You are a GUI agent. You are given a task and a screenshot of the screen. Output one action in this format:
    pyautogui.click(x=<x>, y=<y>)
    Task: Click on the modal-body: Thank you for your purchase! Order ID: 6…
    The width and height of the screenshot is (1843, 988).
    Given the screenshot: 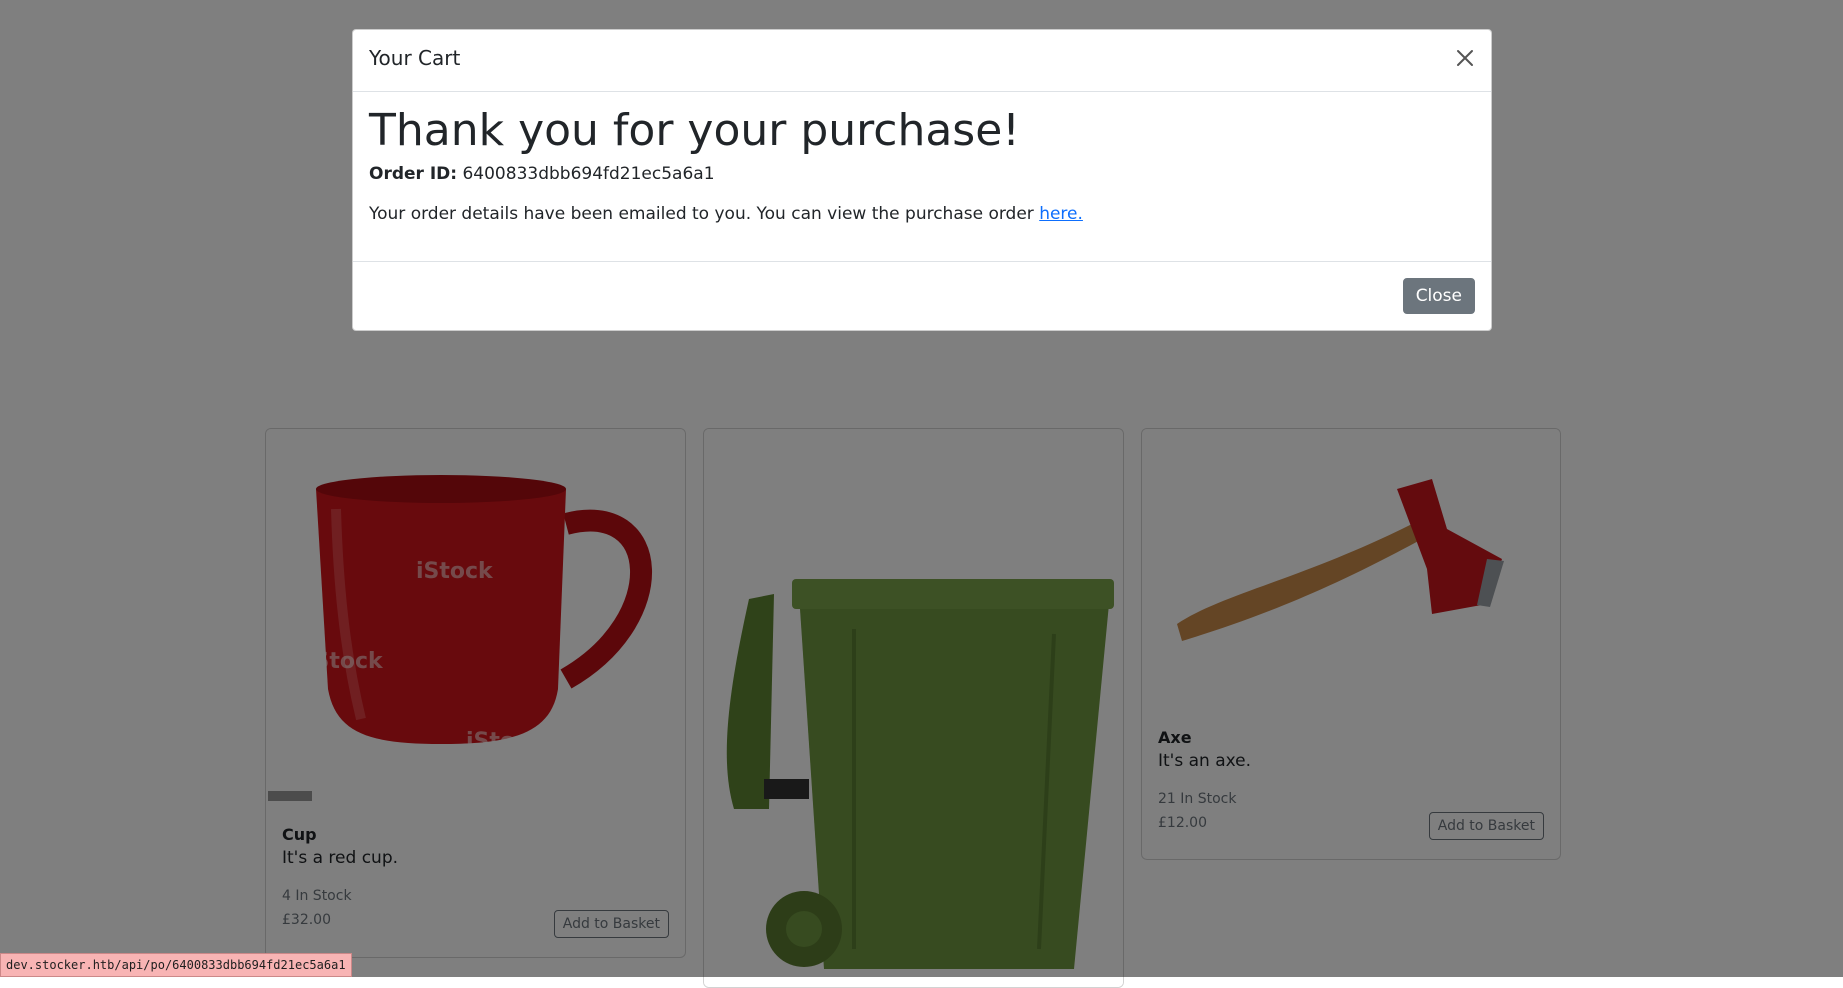 What is the action you would take?
    pyautogui.click(x=922, y=176)
    